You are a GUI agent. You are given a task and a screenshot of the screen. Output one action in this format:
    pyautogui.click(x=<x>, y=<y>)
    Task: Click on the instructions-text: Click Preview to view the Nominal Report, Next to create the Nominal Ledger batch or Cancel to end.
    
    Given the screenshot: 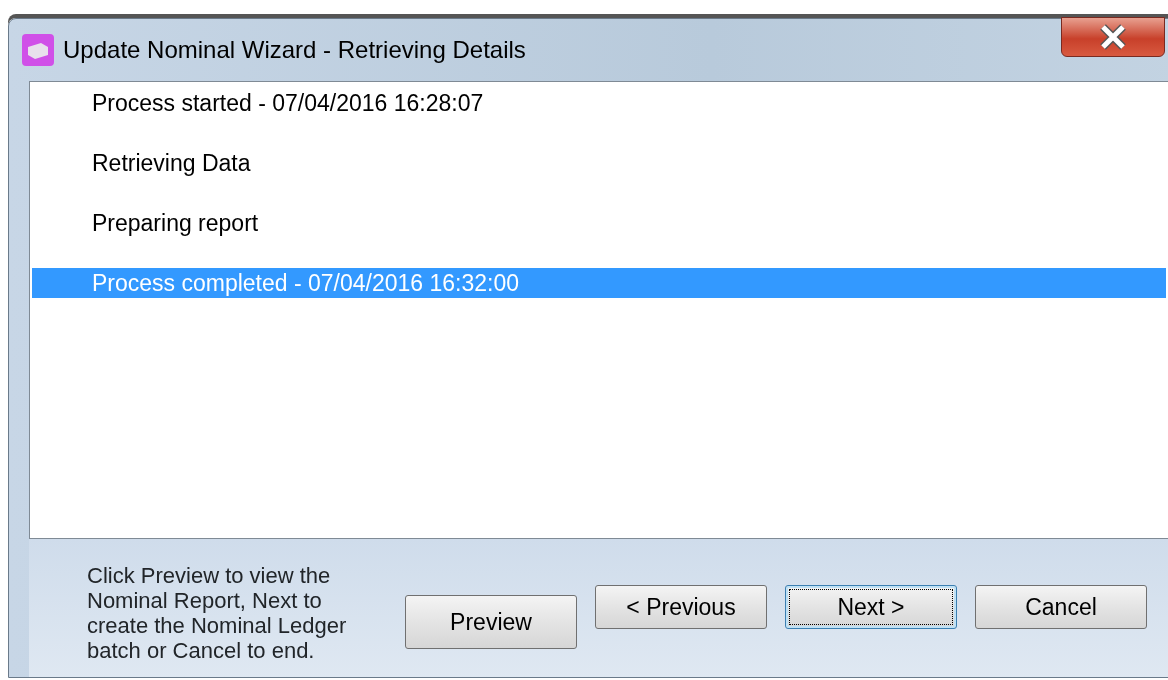 What is the action you would take?
    pyautogui.click(x=217, y=613)
    